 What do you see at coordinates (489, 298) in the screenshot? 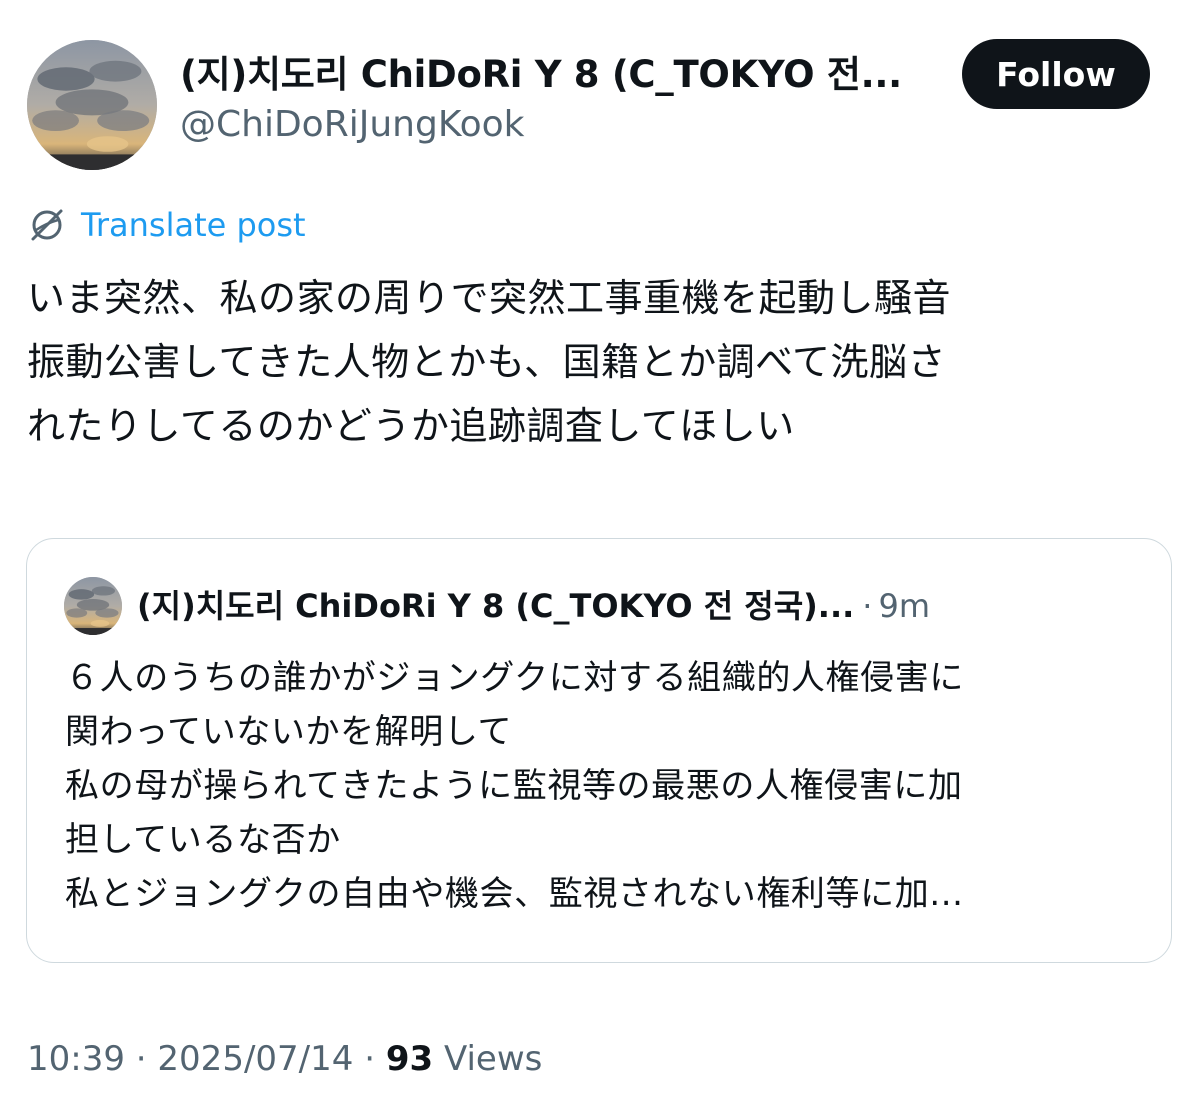
I see `post-line: いま突然、私の家の周りで突然工事重機を起動し騒音` at bounding box center [489, 298].